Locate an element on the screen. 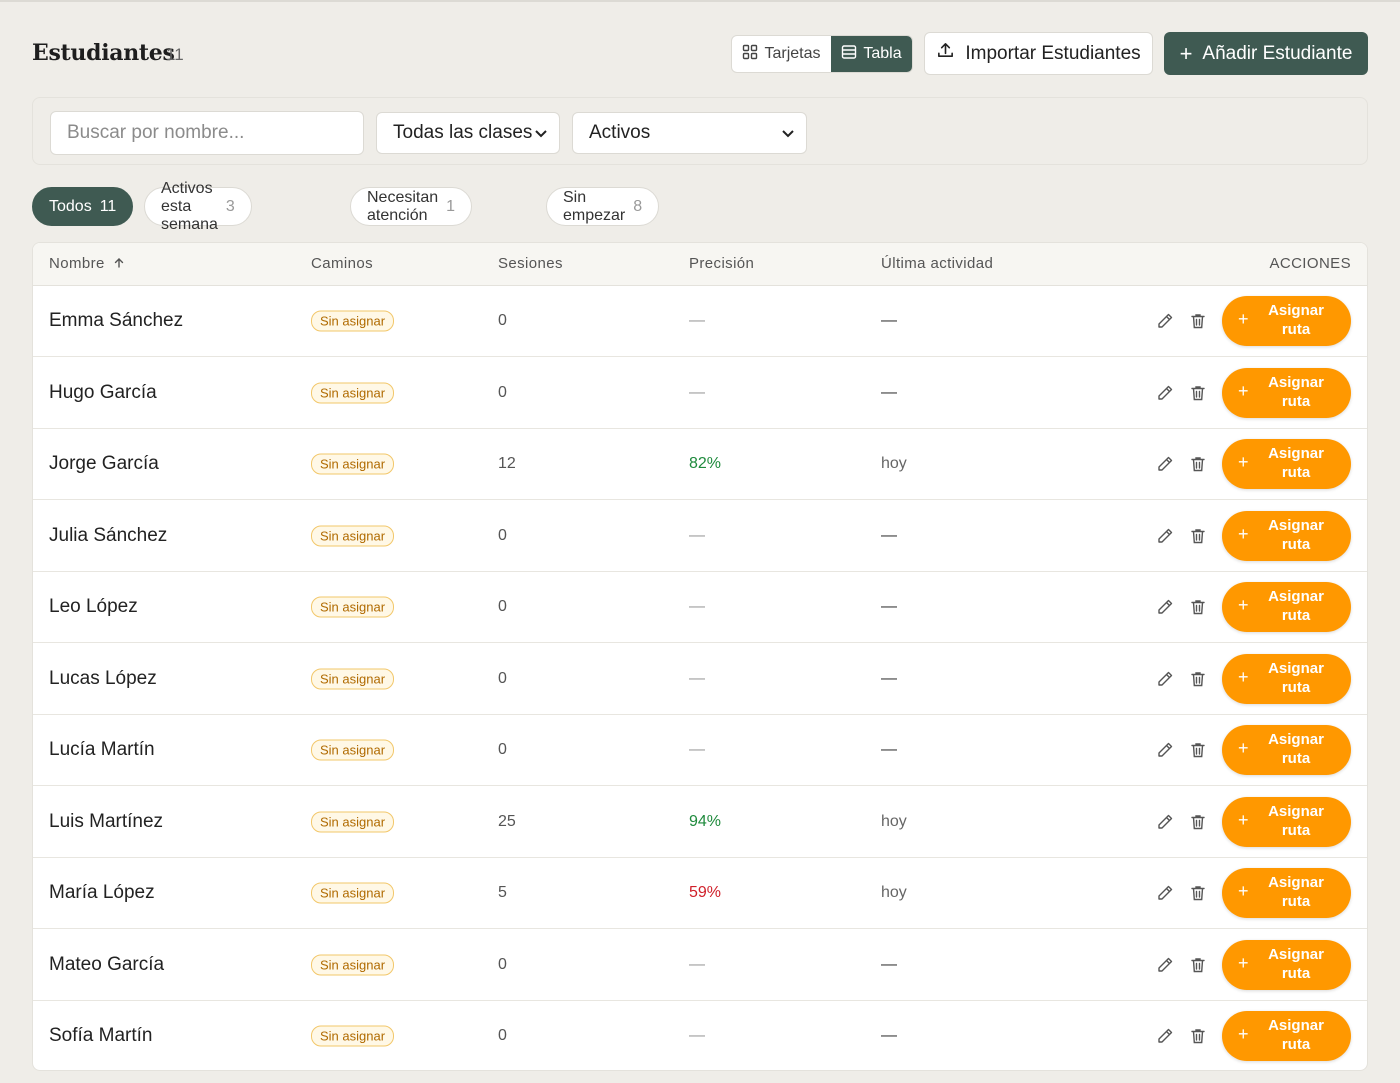  chip-active-this-week: Activos esta semana 3 is located at coordinates (198, 206).